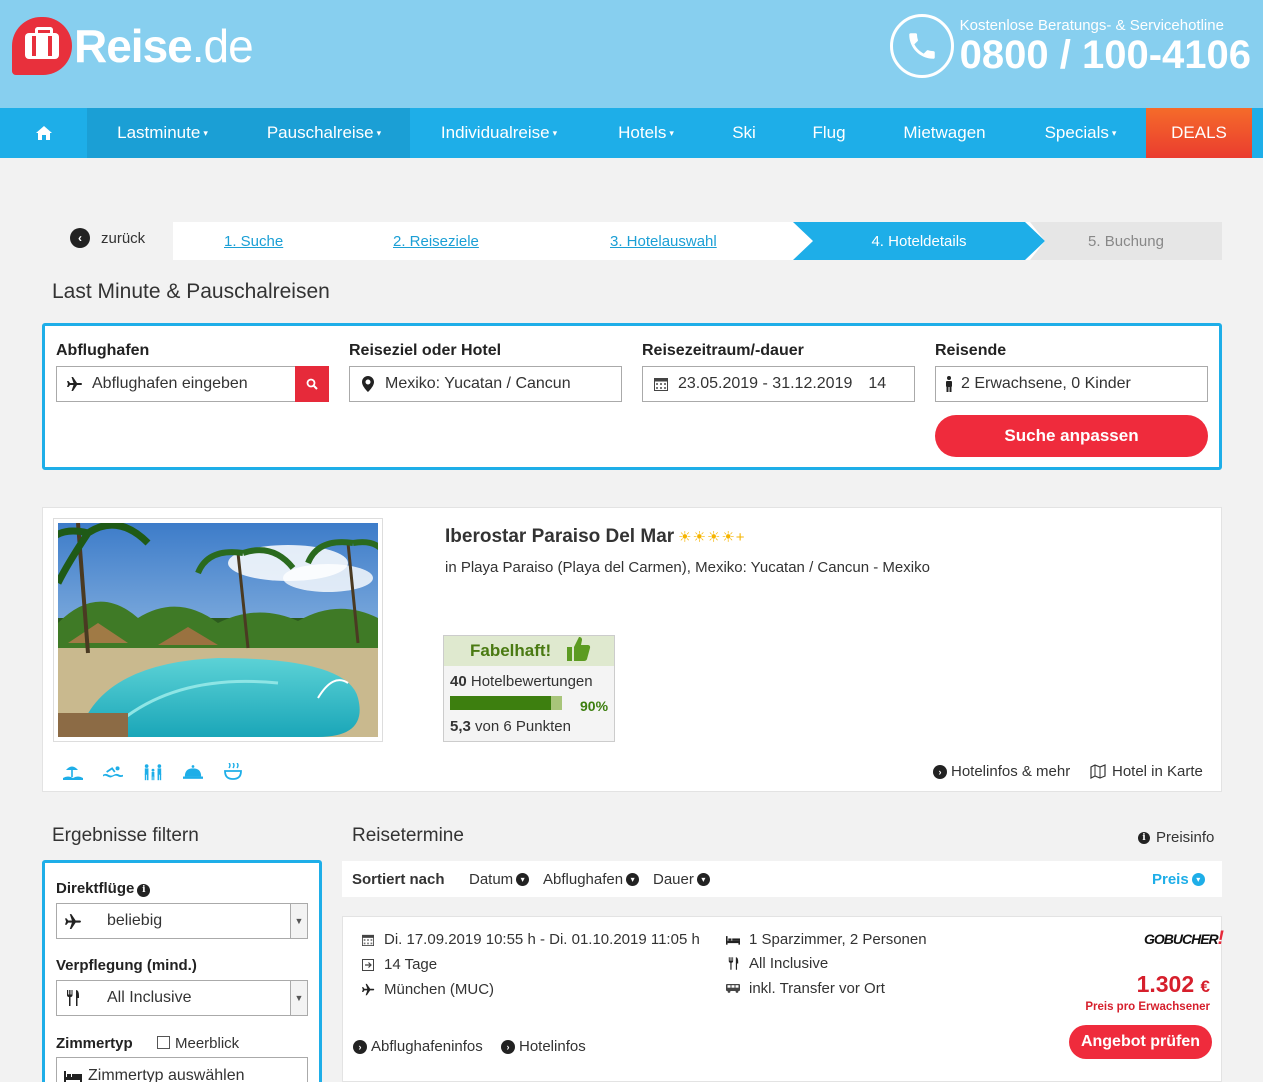 This screenshot has width=1263, height=1082. What do you see at coordinates (368, 384) in the screenshot?
I see `map-pin-icon` at bounding box center [368, 384].